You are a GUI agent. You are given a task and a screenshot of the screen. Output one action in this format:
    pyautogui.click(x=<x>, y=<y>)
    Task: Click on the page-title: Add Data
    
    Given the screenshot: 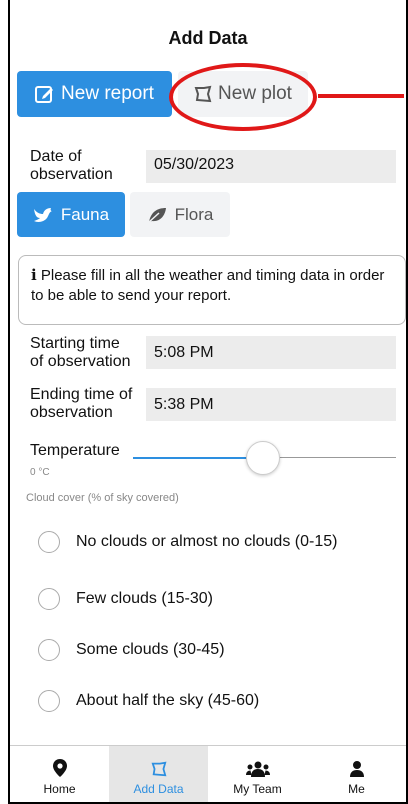 What is the action you would take?
    pyautogui.click(x=208, y=38)
    